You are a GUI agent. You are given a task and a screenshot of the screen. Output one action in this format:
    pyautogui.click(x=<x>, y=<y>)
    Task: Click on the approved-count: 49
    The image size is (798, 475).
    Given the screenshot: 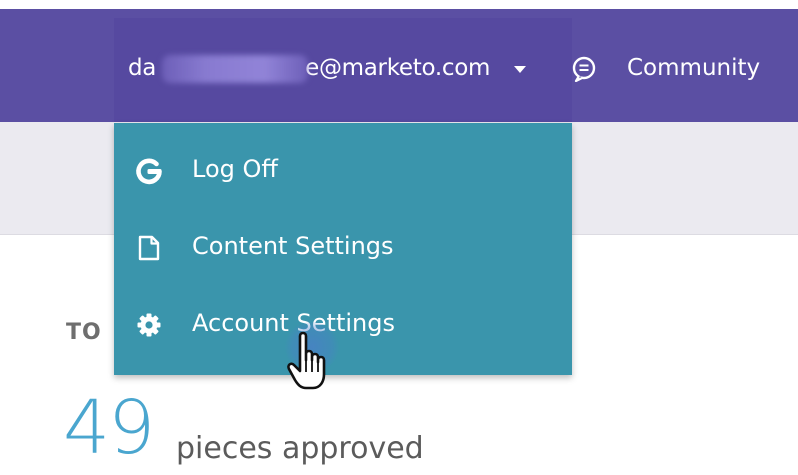 What is the action you would take?
    pyautogui.click(x=109, y=428)
    